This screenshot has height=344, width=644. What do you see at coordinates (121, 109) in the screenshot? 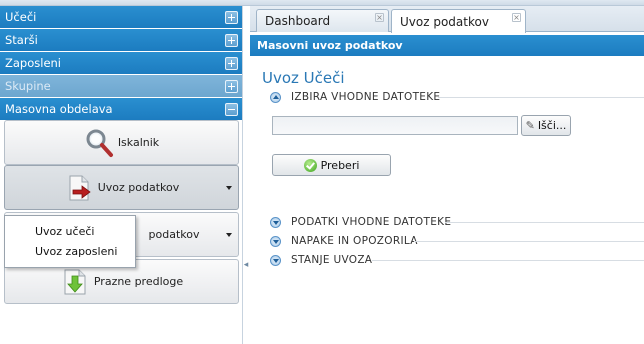
I see `sidebar-section-masovna-obdelava: Masovna obdelava` at bounding box center [121, 109].